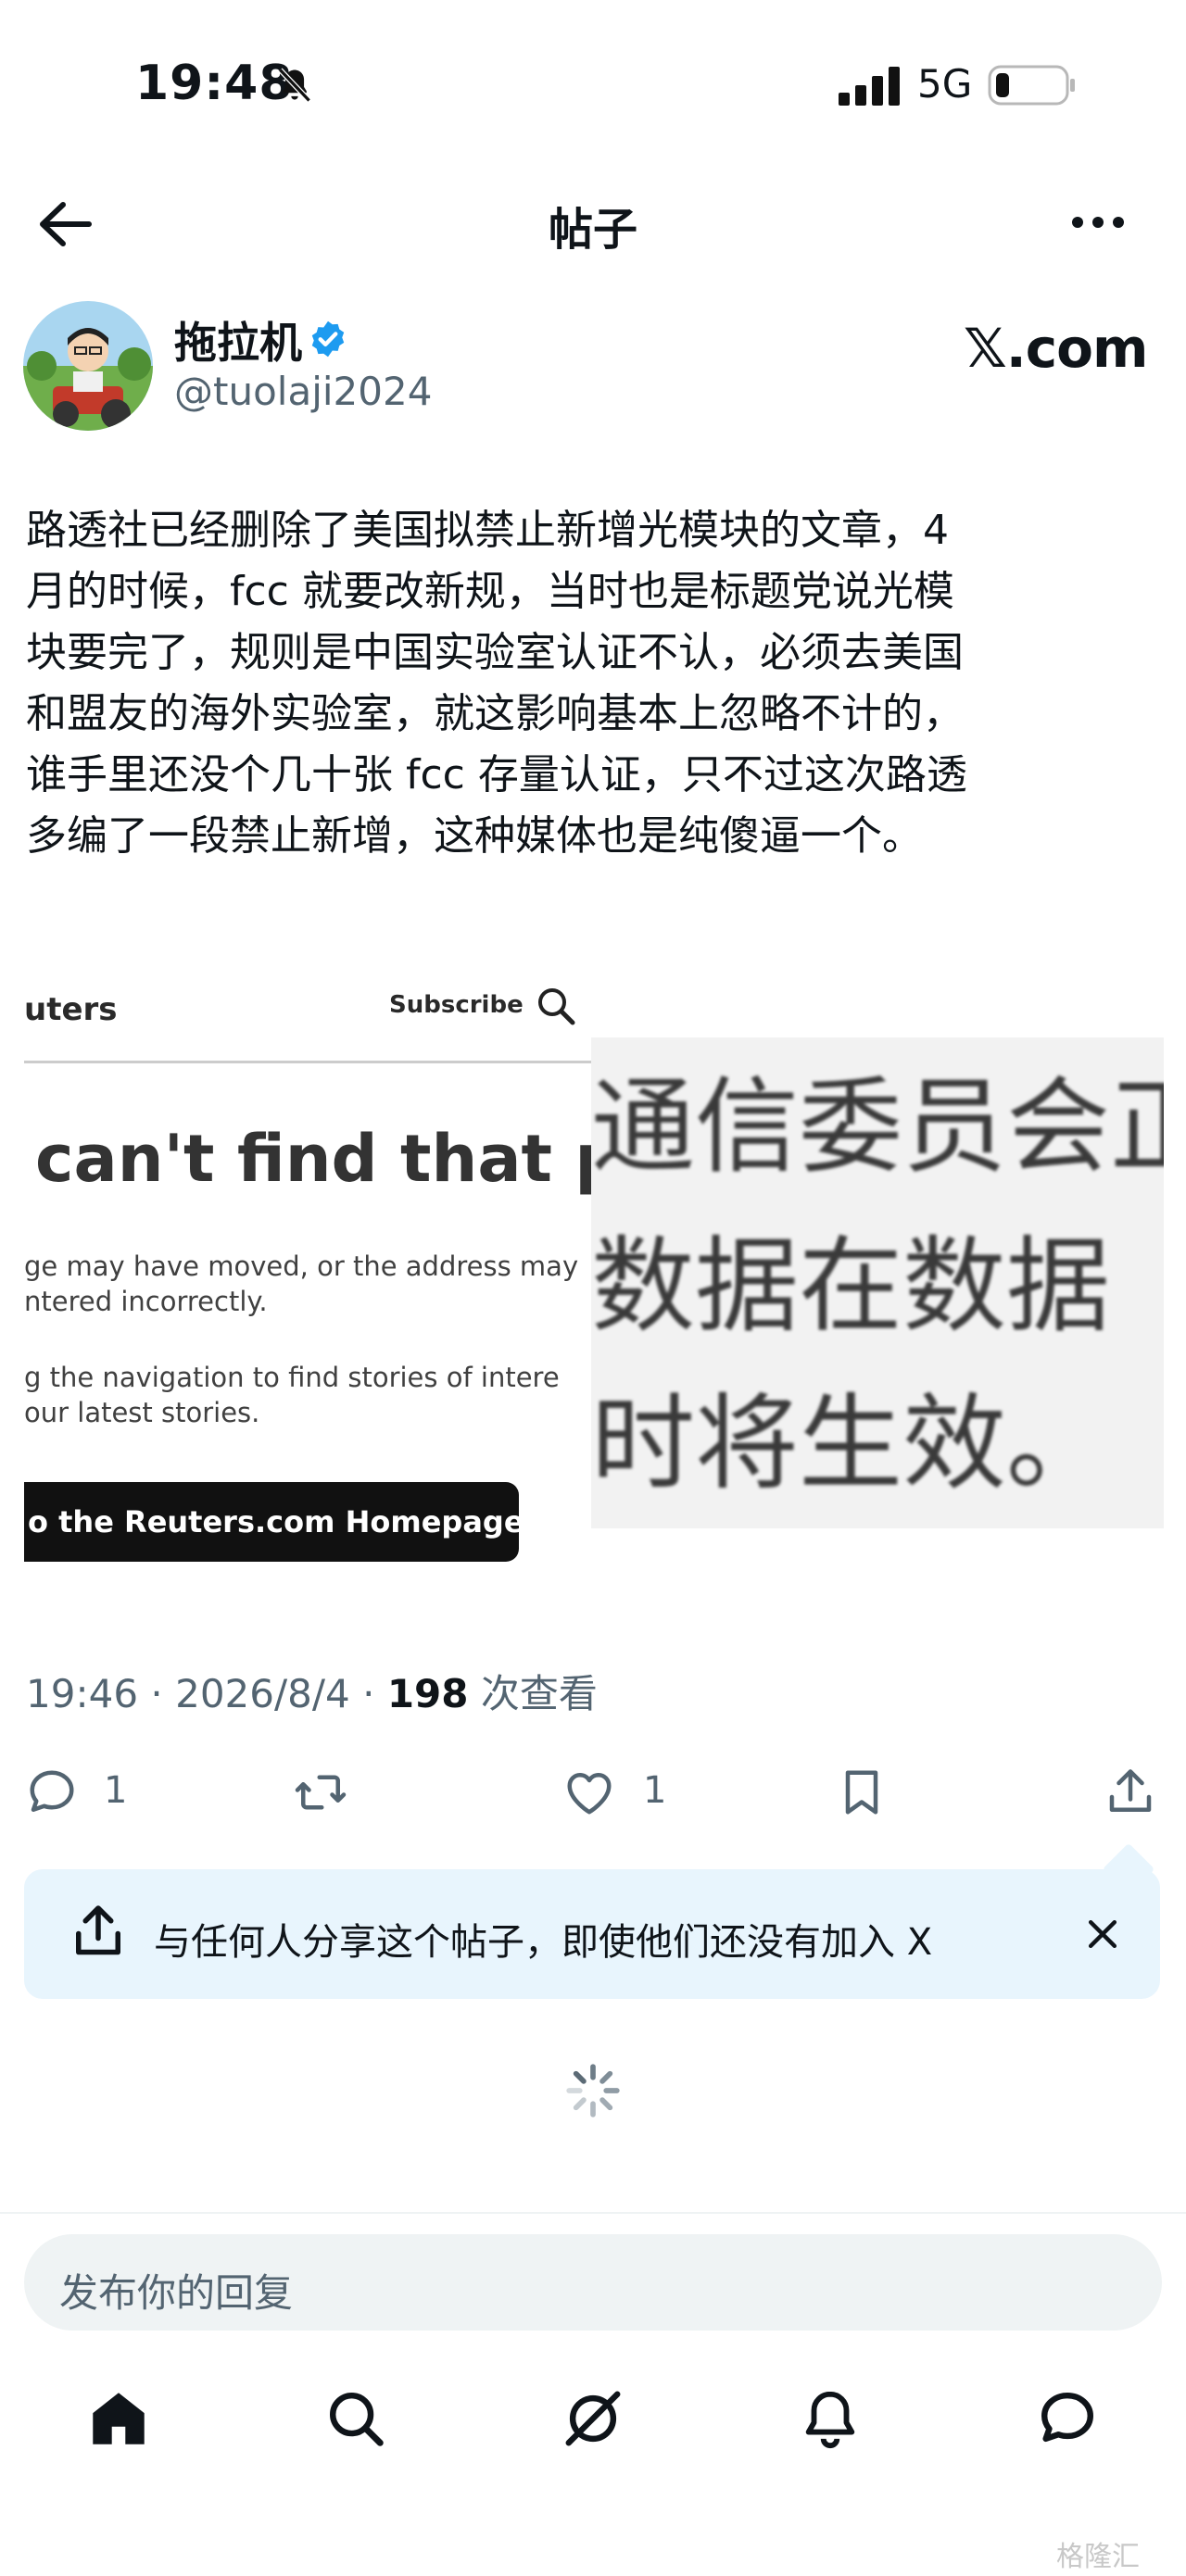 This screenshot has height=2576, width=1186. What do you see at coordinates (877, 1127) in the screenshot?
I see `zoomed-text-line: 通信委员会正` at bounding box center [877, 1127].